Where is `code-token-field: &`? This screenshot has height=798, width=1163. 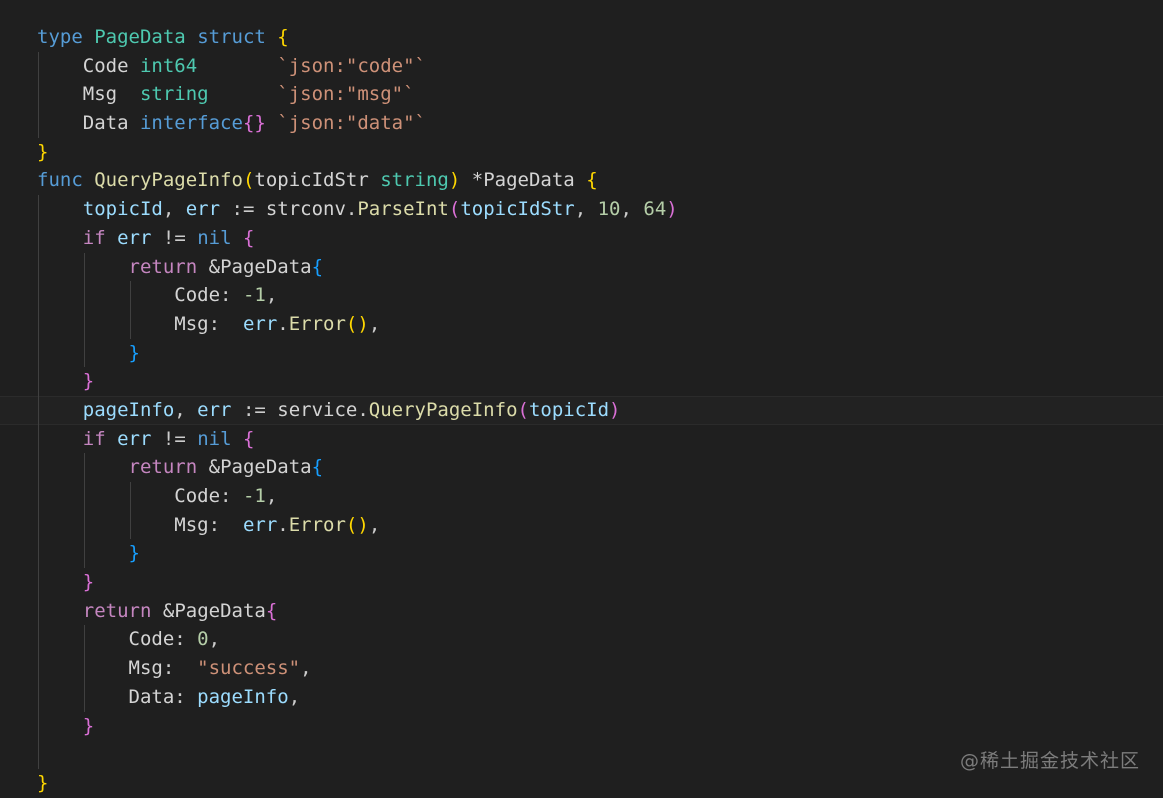
code-token-field: & is located at coordinates (214, 467).